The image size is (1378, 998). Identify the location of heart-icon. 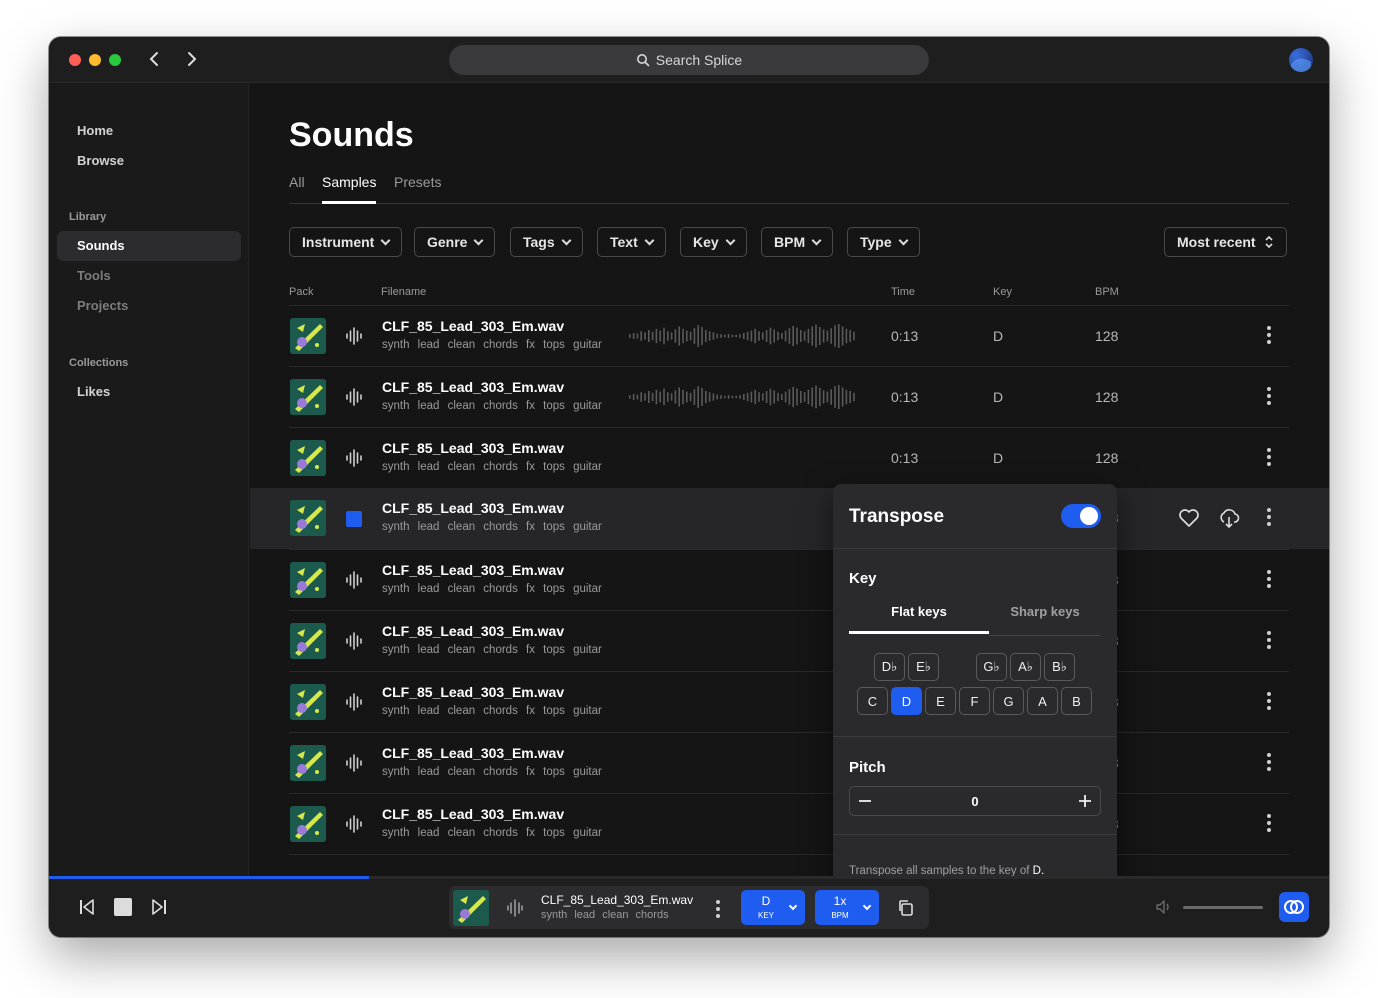
(1189, 518).